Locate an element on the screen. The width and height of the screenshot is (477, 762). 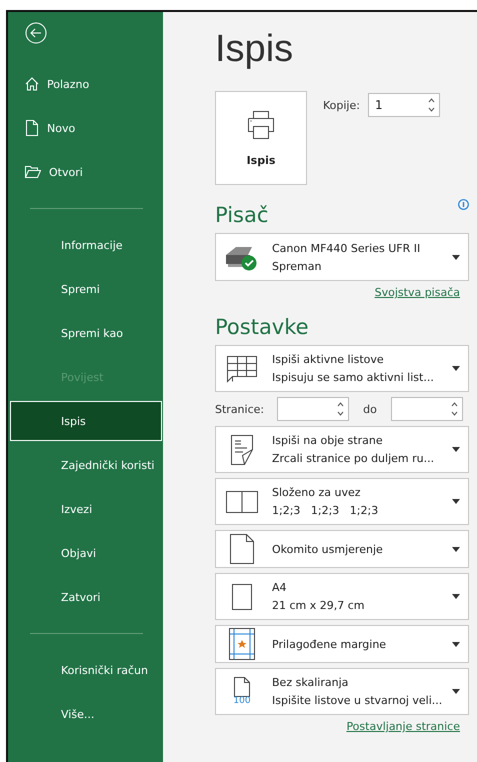
sidebar-item: Otvori is located at coordinates (86, 172).